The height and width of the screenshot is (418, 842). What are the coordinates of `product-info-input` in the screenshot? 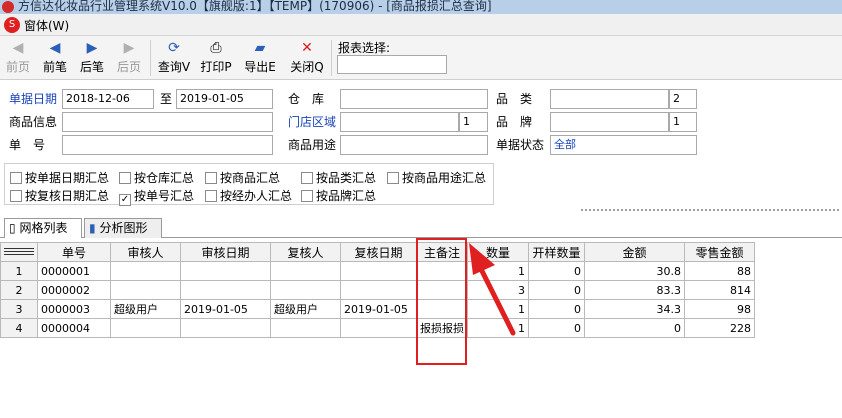 It's located at (167, 122).